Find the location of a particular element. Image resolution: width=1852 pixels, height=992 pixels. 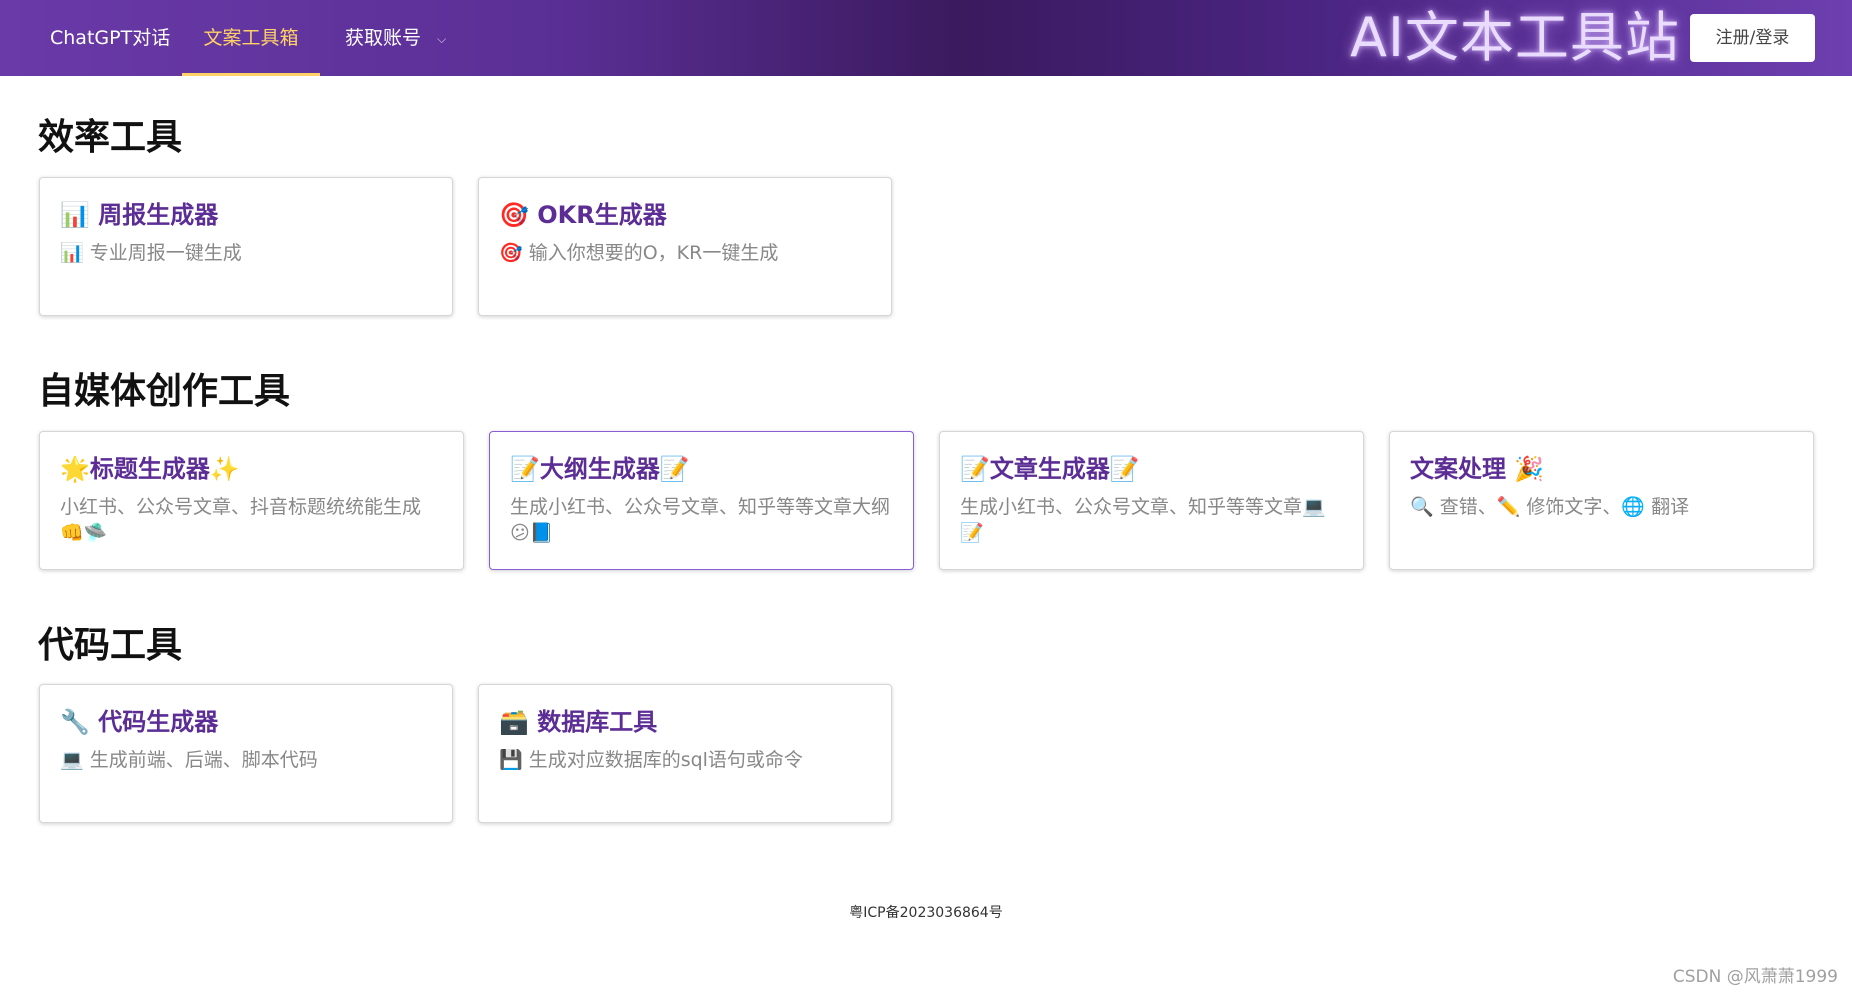

card-description: 小红书、公众号文章、抖音标题统统能生成👊🛸 is located at coordinates (241, 520).